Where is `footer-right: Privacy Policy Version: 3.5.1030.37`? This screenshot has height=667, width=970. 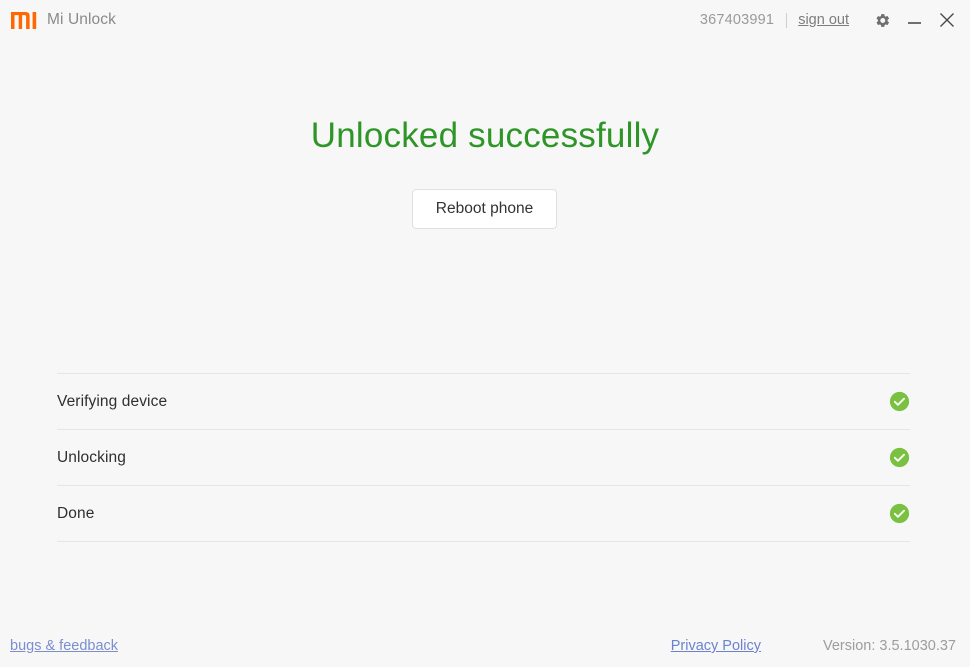
footer-right: Privacy Policy Version: 3.5.1030.37 is located at coordinates (813, 646).